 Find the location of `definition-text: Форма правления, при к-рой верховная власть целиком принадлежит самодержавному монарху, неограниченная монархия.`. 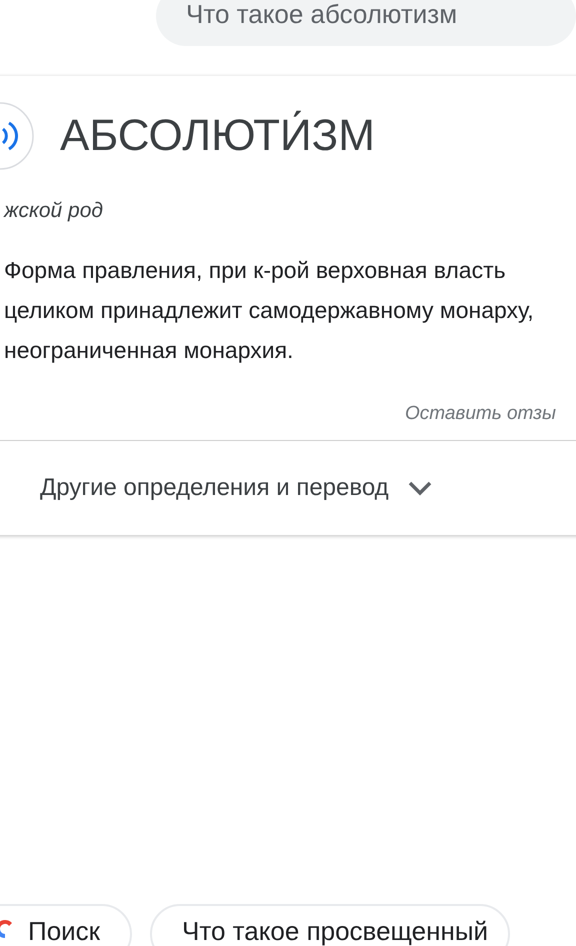

definition-text: Форма правления, при к-рой верховная власть целиком принадлежит самодержавному монарху, неограниченная монархия. is located at coordinates (269, 310).